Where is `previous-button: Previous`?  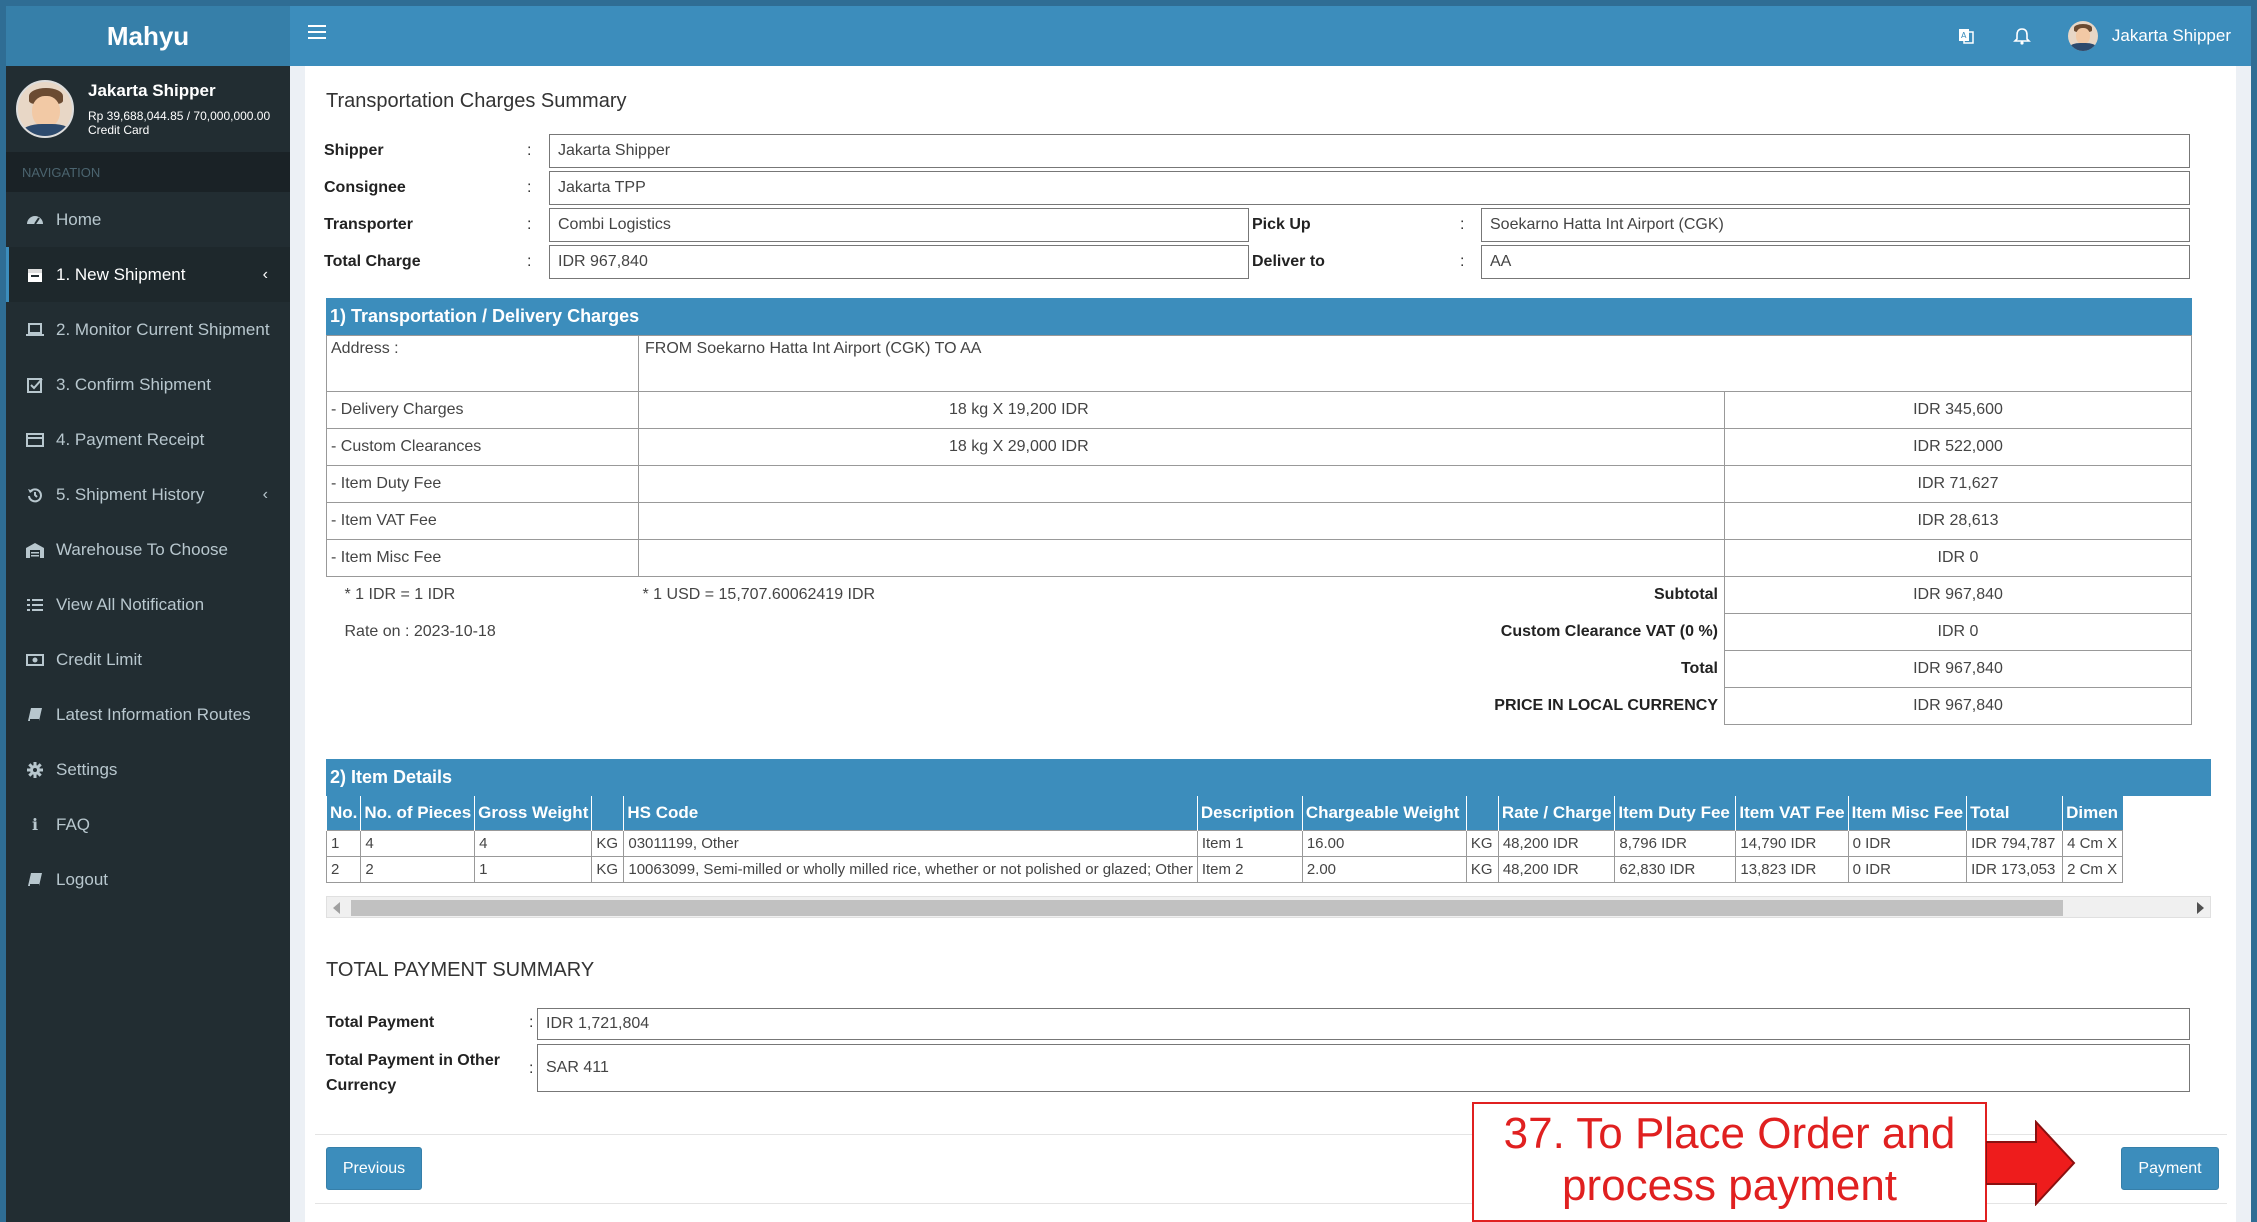 previous-button: Previous is located at coordinates (374, 1168).